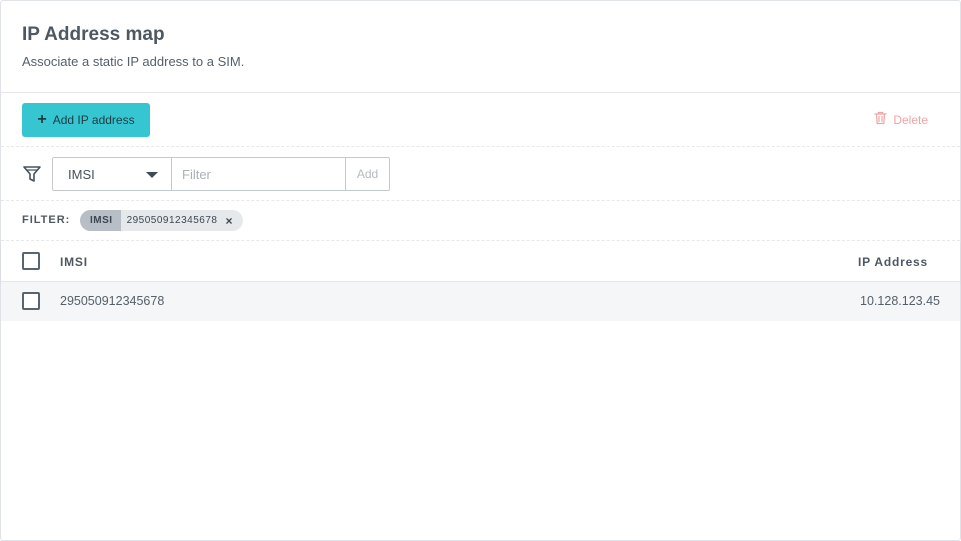 The image size is (961, 541). I want to click on filter-chip-key: IMSI, so click(100, 220).